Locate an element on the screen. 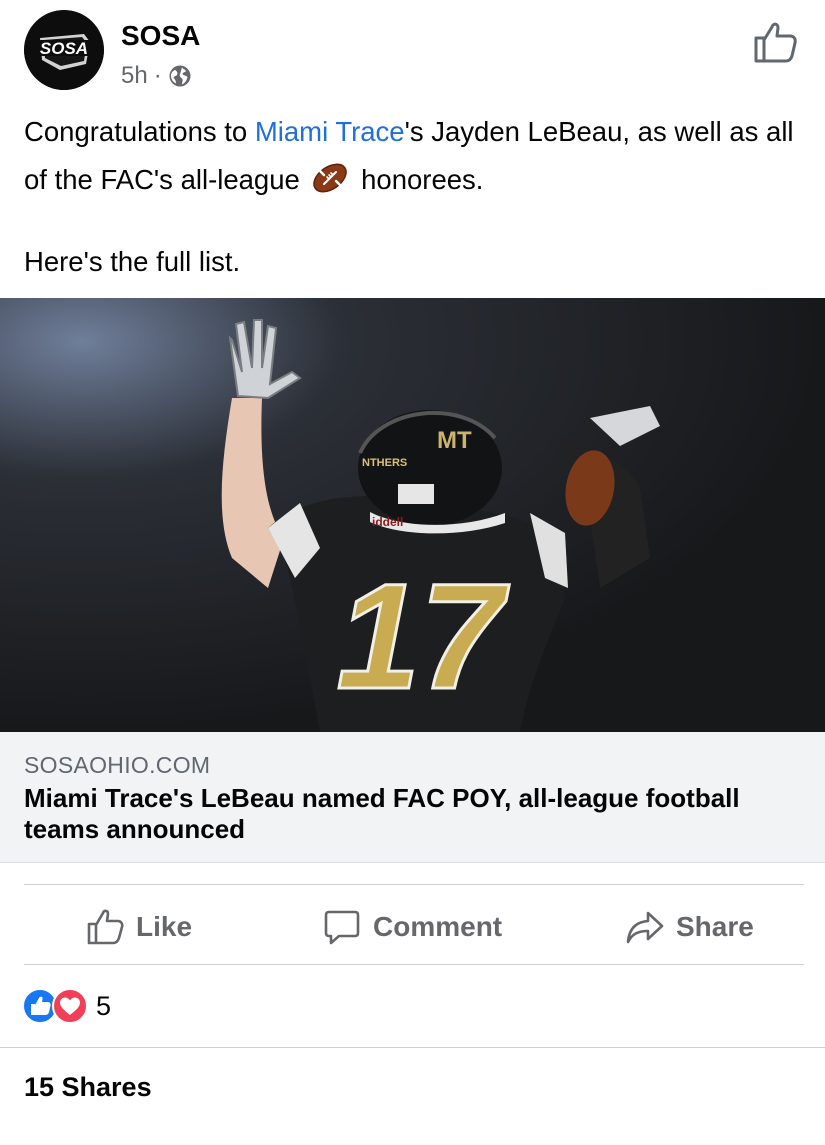  jersey-number: 17 is located at coordinates (423, 636).